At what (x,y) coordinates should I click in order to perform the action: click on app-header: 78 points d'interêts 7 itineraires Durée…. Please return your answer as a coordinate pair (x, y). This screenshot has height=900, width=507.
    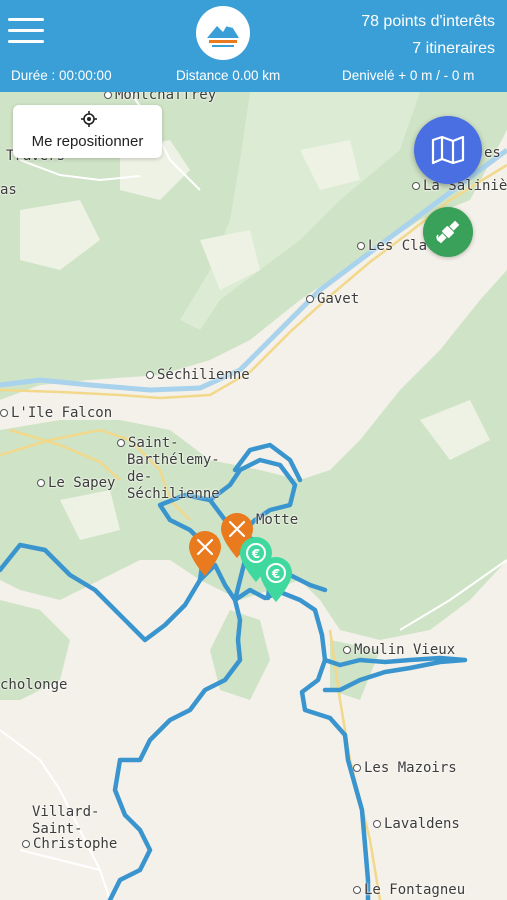
    Looking at the image, I should click on (253, 46).